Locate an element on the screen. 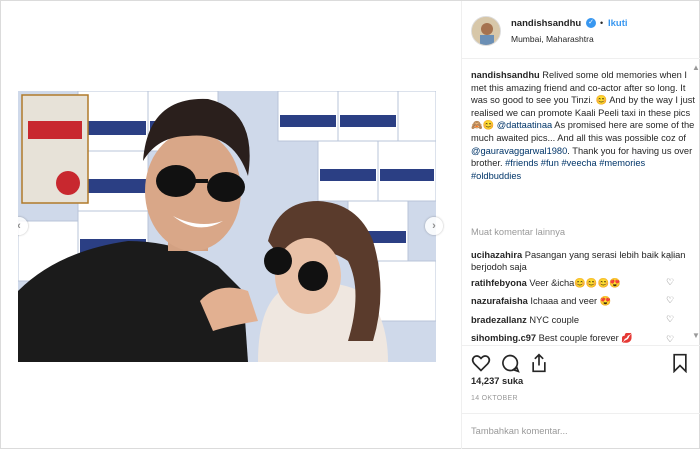 The width and height of the screenshot is (700, 449). avatar-image is located at coordinates (486, 31).